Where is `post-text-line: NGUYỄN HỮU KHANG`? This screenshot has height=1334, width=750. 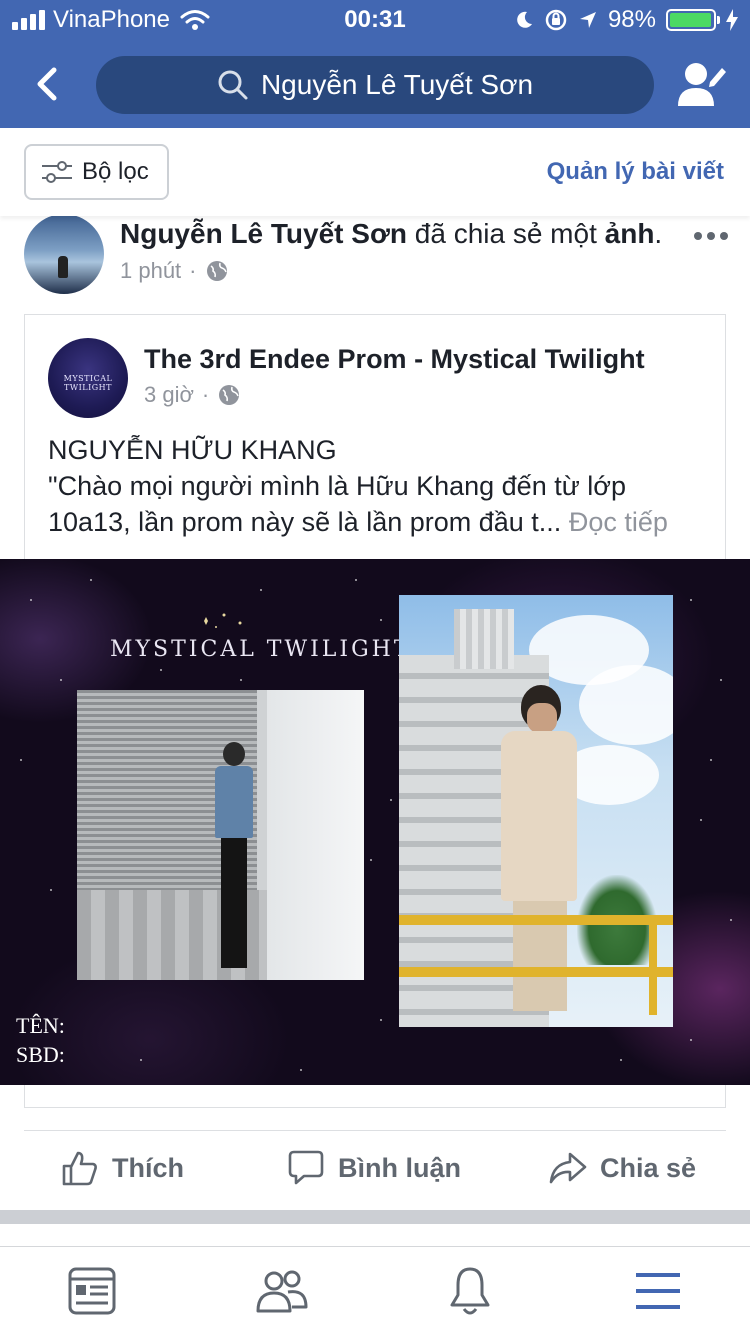 post-text-line: NGUYỄN HỮU KHANG is located at coordinates (192, 450).